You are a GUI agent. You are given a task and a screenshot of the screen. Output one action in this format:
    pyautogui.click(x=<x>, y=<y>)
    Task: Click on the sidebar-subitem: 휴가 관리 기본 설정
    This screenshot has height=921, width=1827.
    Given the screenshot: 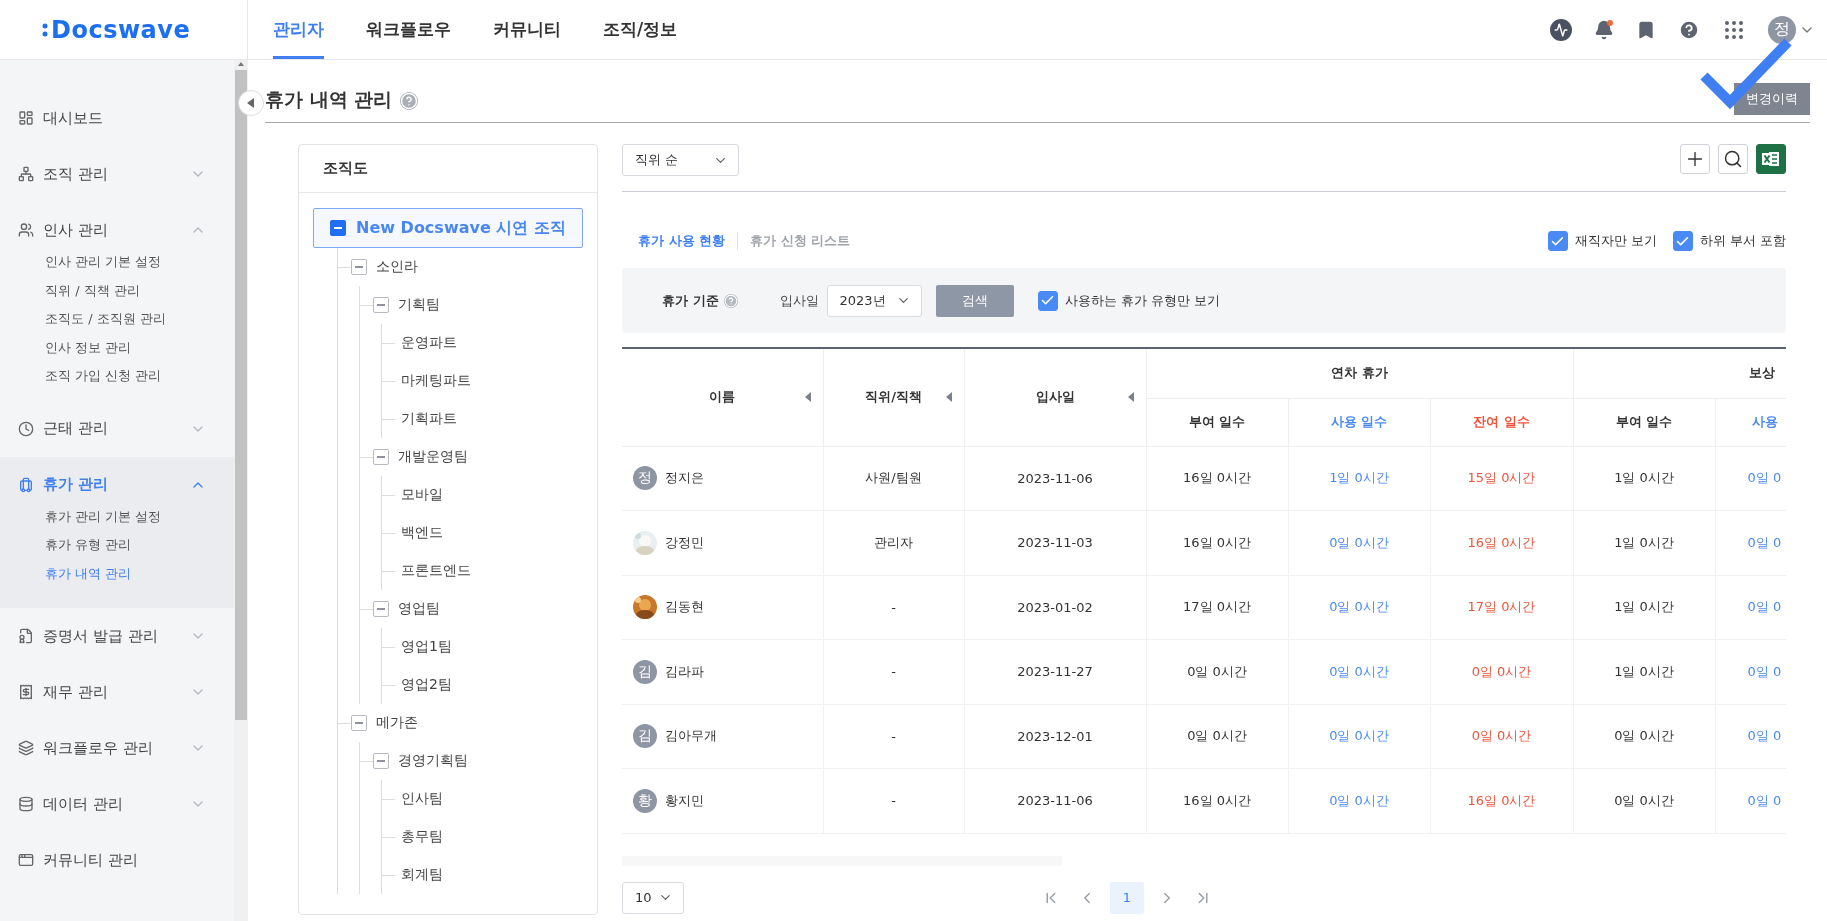 What is the action you would take?
    pyautogui.click(x=117, y=516)
    